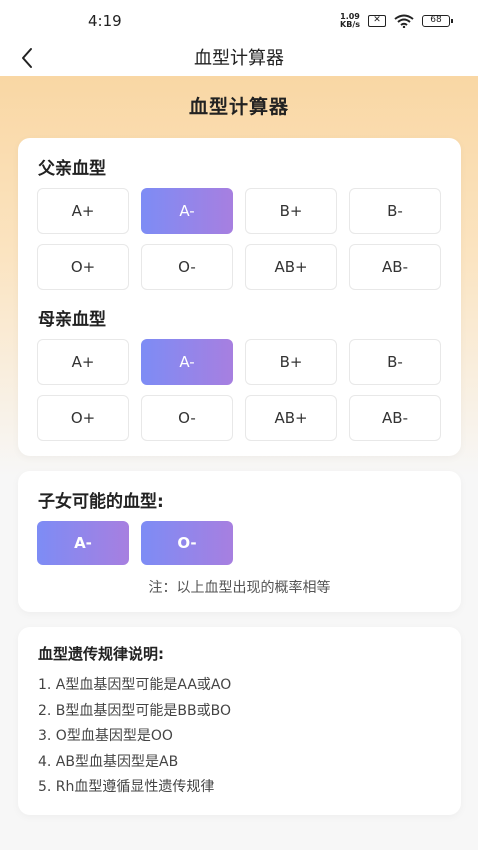 The width and height of the screenshot is (478, 850). Describe the element at coordinates (83, 543) in the screenshot. I see `child-blood-type-chip: A-` at that location.